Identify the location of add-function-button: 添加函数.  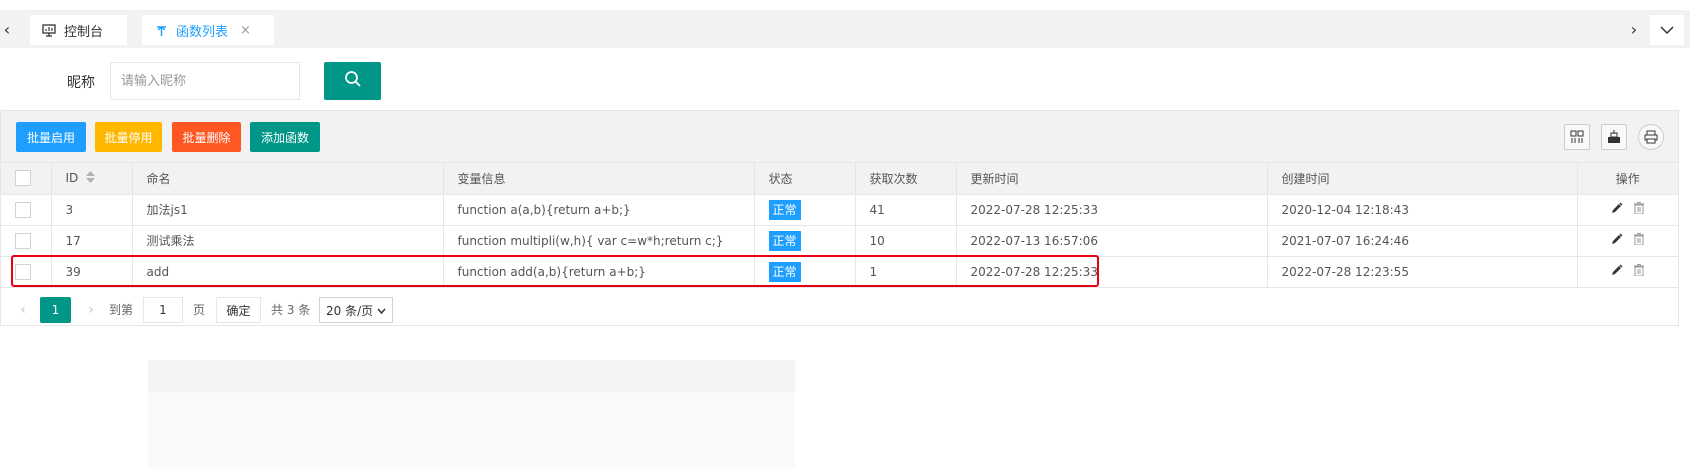
(285, 137).